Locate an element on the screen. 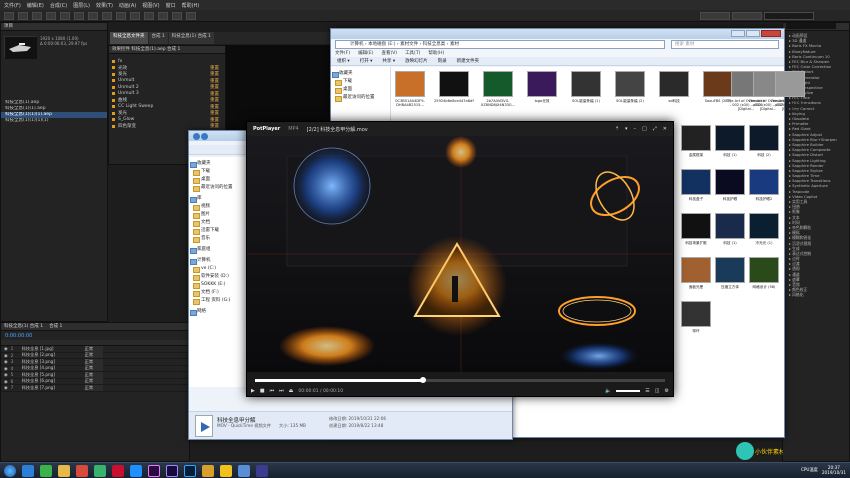 This screenshot has width=850, height=478. clock: 20:37 2019/10/31 is located at coordinates (834, 470).